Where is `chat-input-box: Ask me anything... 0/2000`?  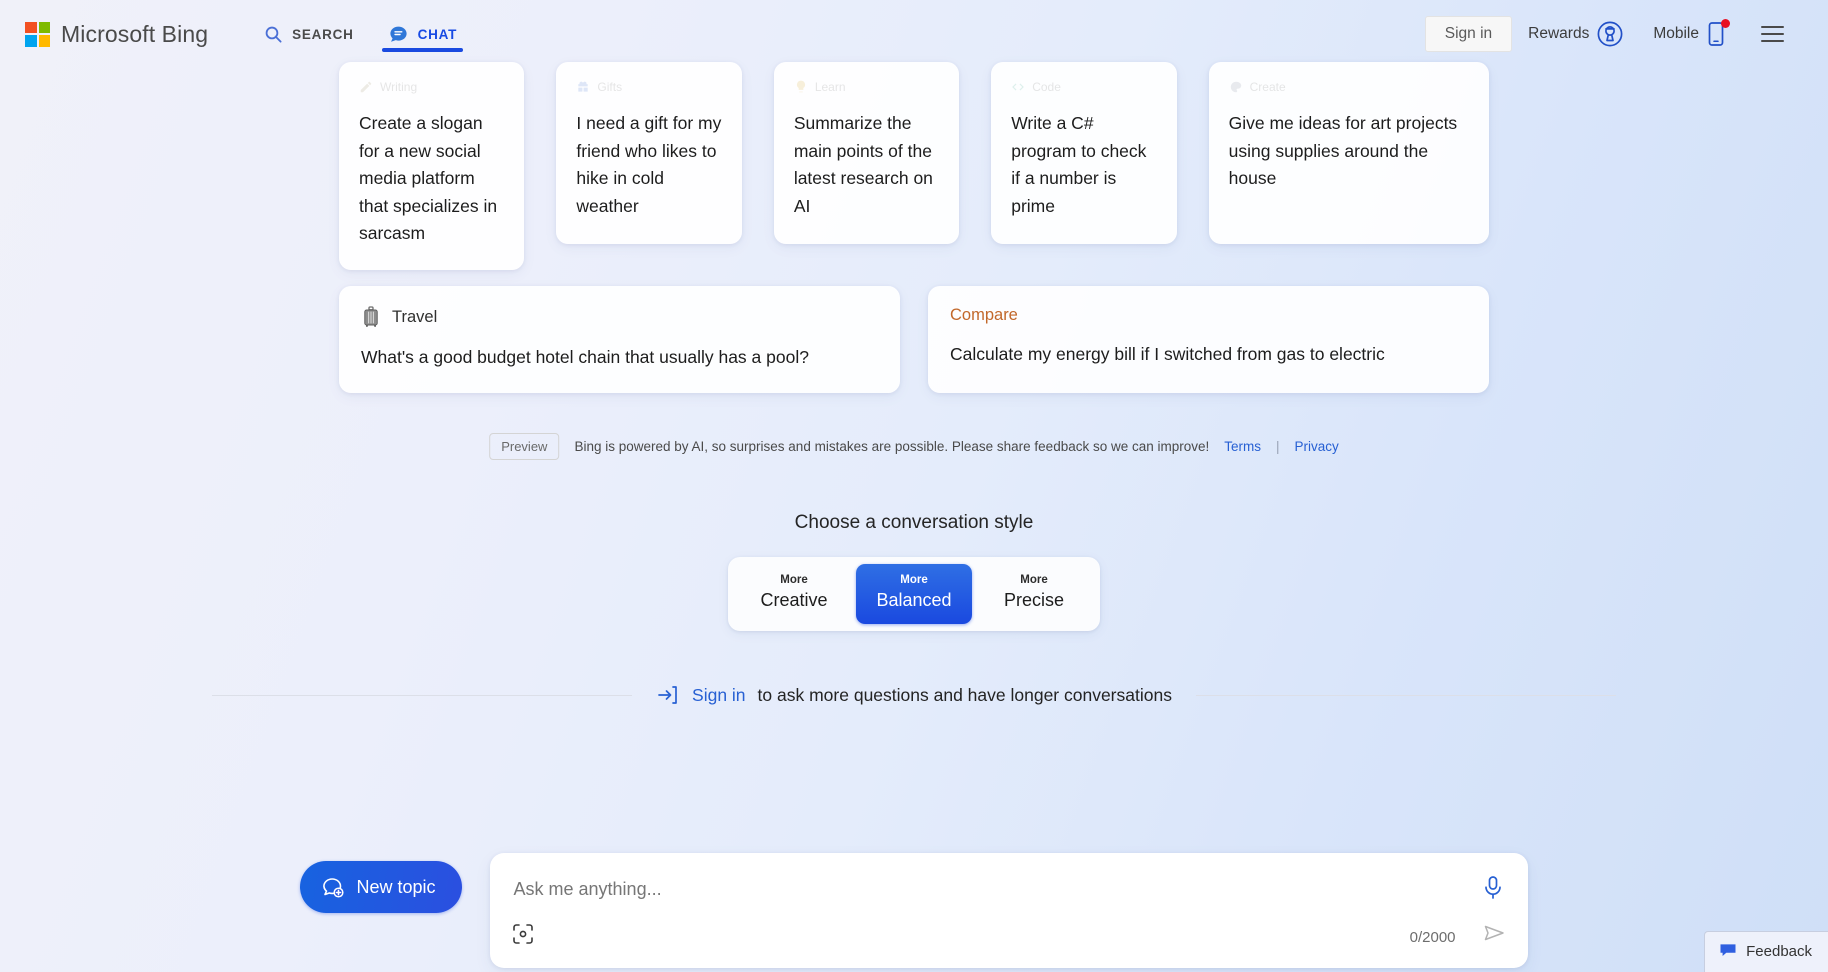
chat-input-box: Ask me anything... 0/2000 is located at coordinates (1008, 910).